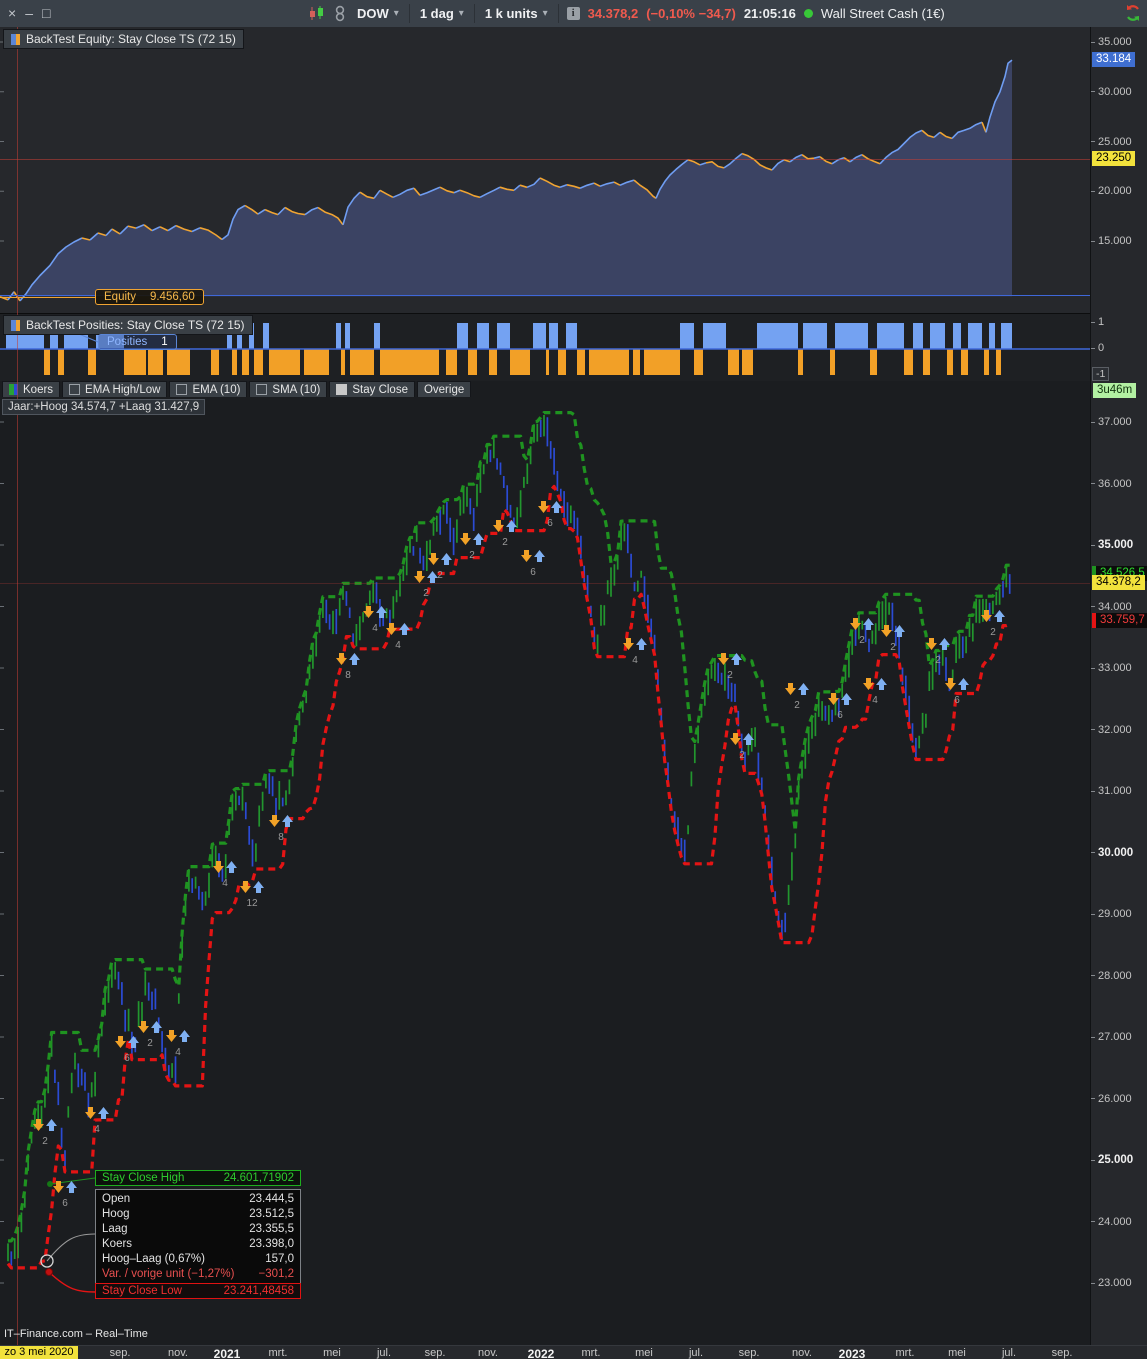 The height and width of the screenshot is (1359, 1147). I want to click on info-row: Koers 23.398,0, so click(198, 1244).